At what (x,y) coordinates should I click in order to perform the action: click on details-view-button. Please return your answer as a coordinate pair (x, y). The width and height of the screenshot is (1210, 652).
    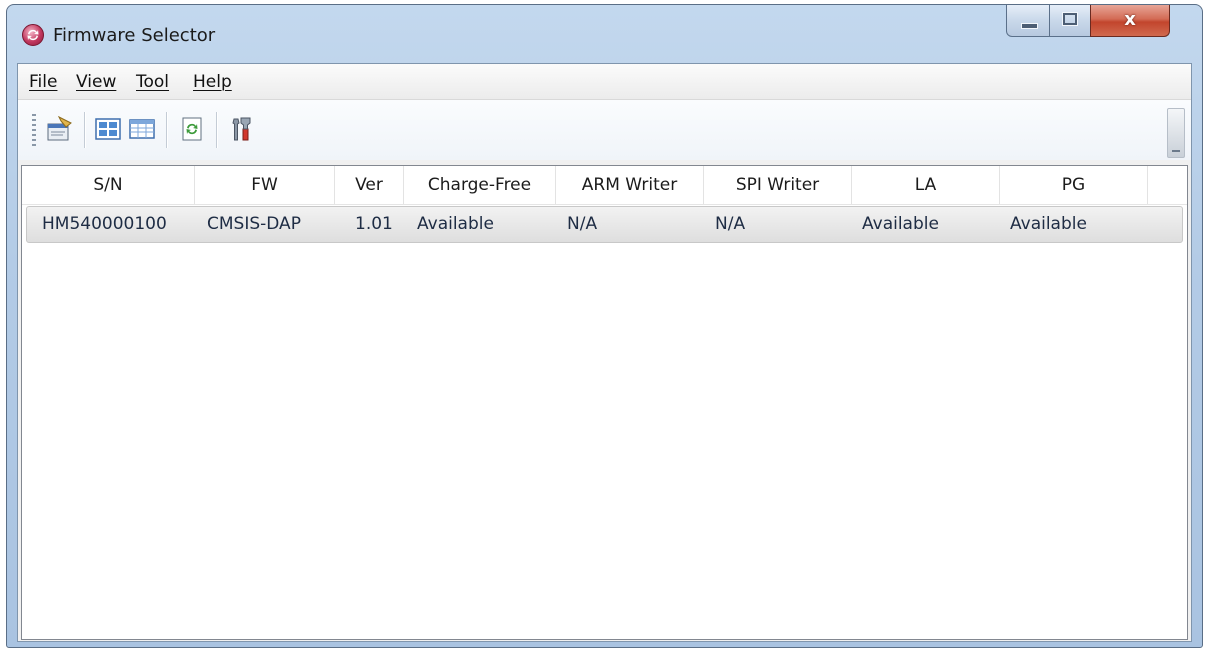
    Looking at the image, I should click on (142, 129).